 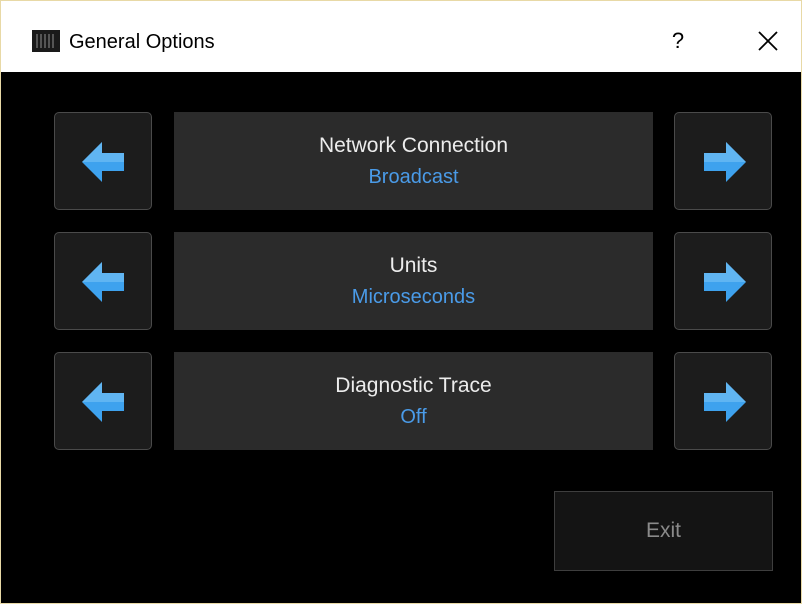 I want to click on option-value: Broadcast, so click(x=413, y=177).